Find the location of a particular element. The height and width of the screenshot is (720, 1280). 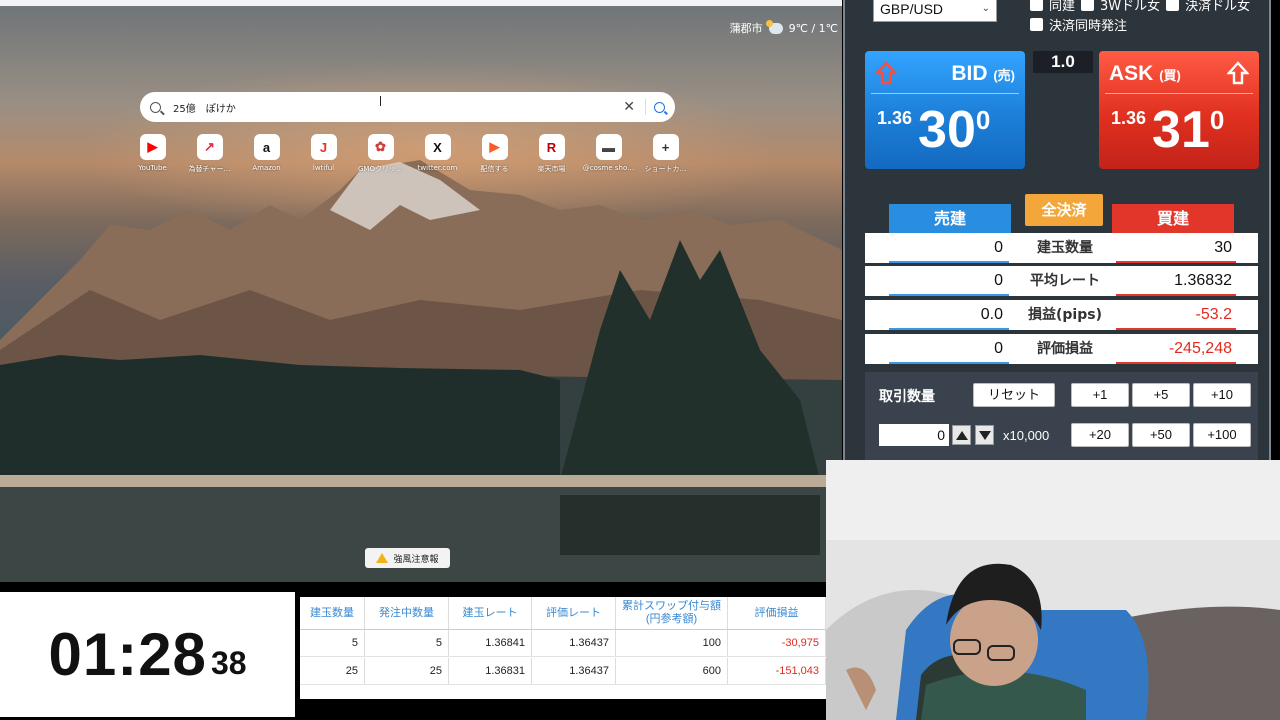

sell-position-header: 売建 is located at coordinates (950, 219).